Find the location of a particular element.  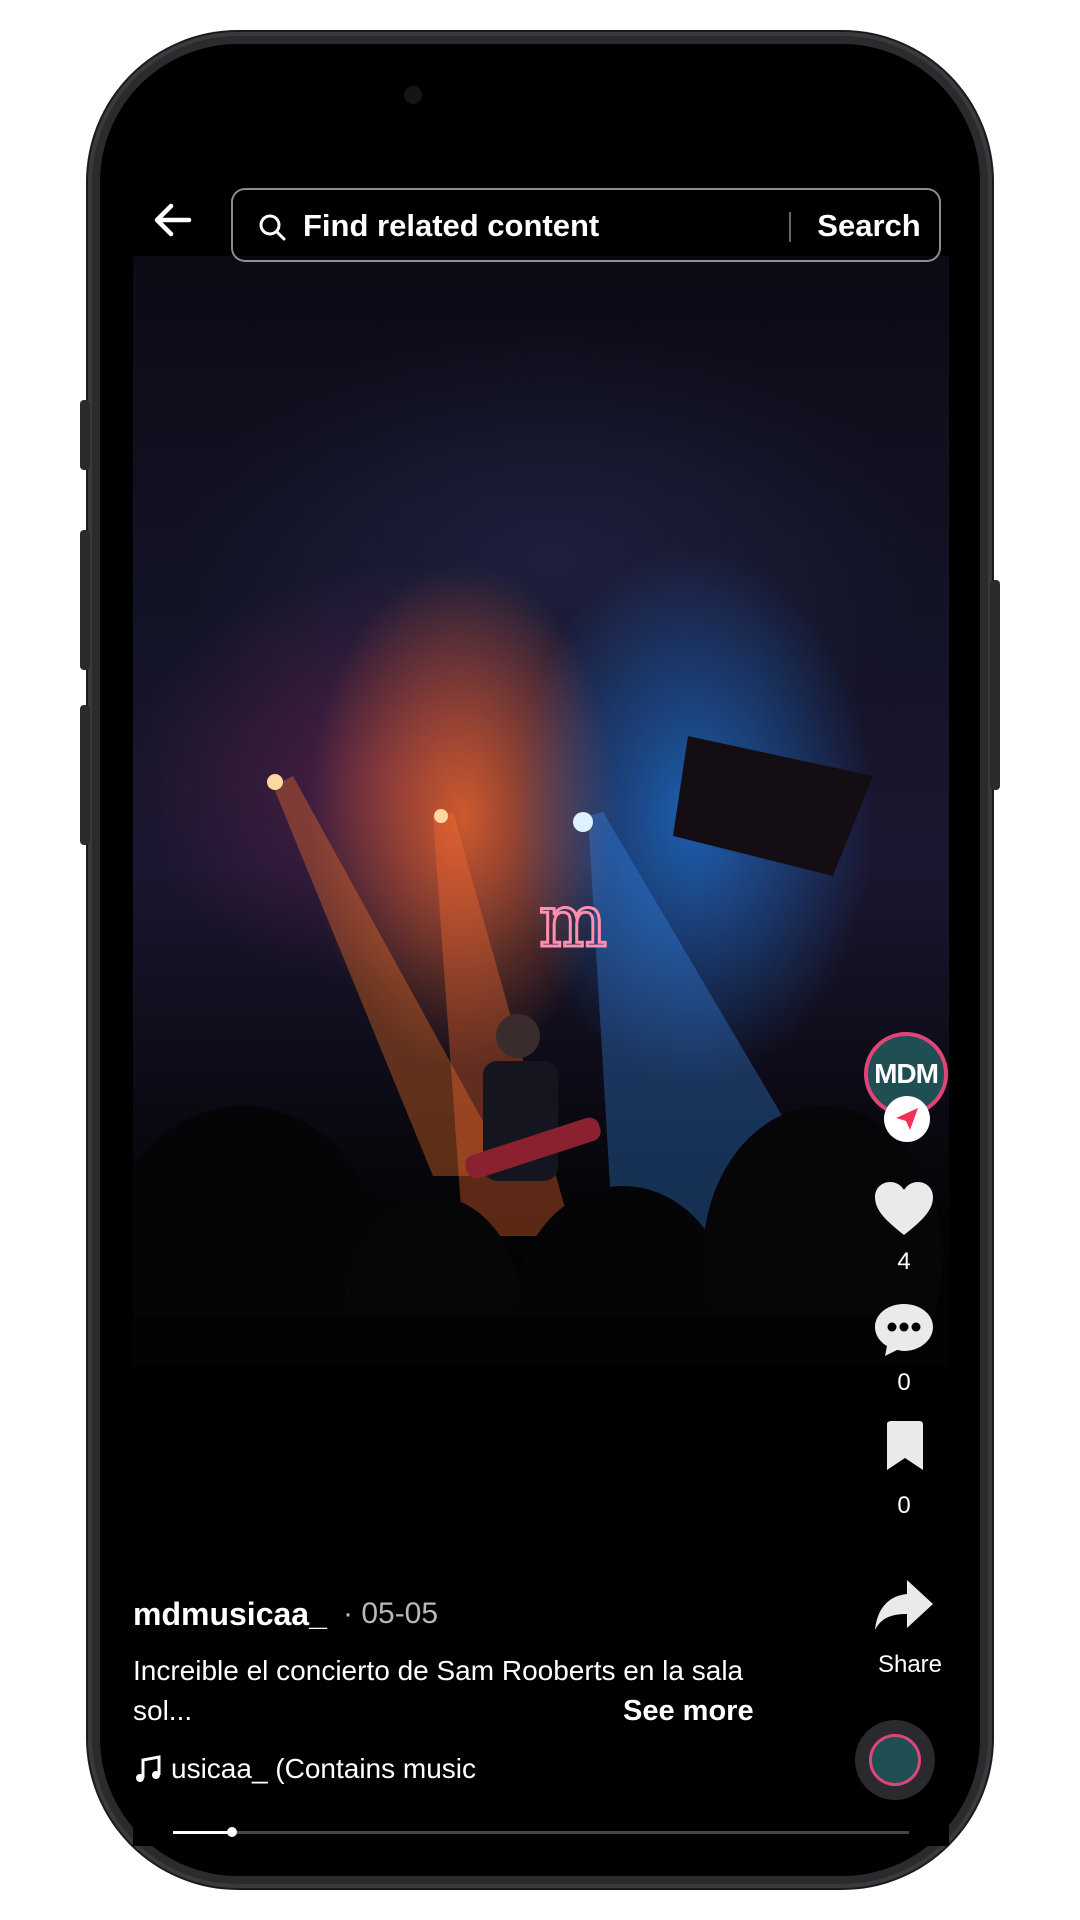

phone-volume-up-button is located at coordinates (85, 600).